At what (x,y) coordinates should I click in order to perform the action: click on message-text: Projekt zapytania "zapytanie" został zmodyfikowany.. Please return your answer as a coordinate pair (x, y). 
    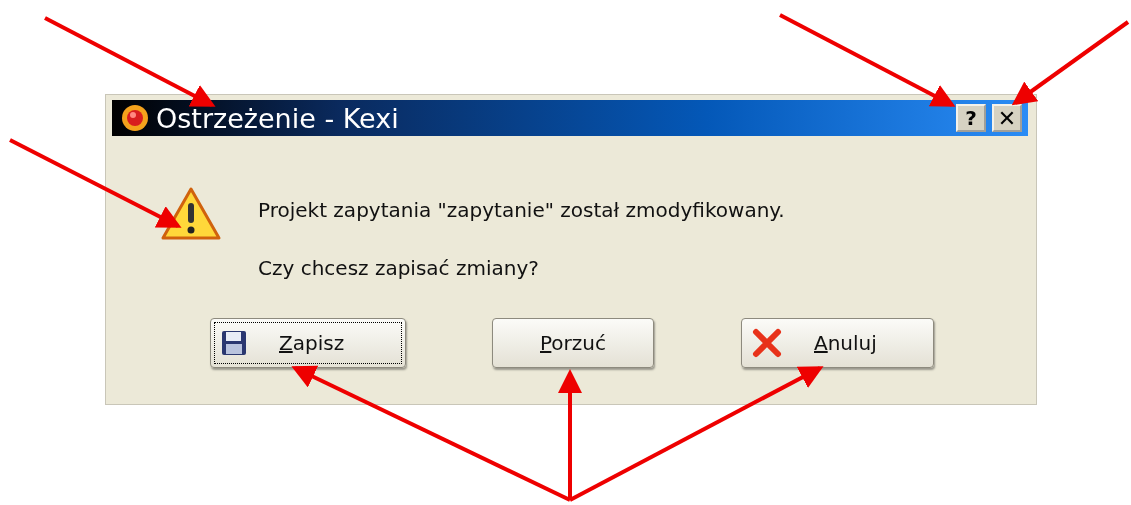
    Looking at the image, I should click on (521, 210).